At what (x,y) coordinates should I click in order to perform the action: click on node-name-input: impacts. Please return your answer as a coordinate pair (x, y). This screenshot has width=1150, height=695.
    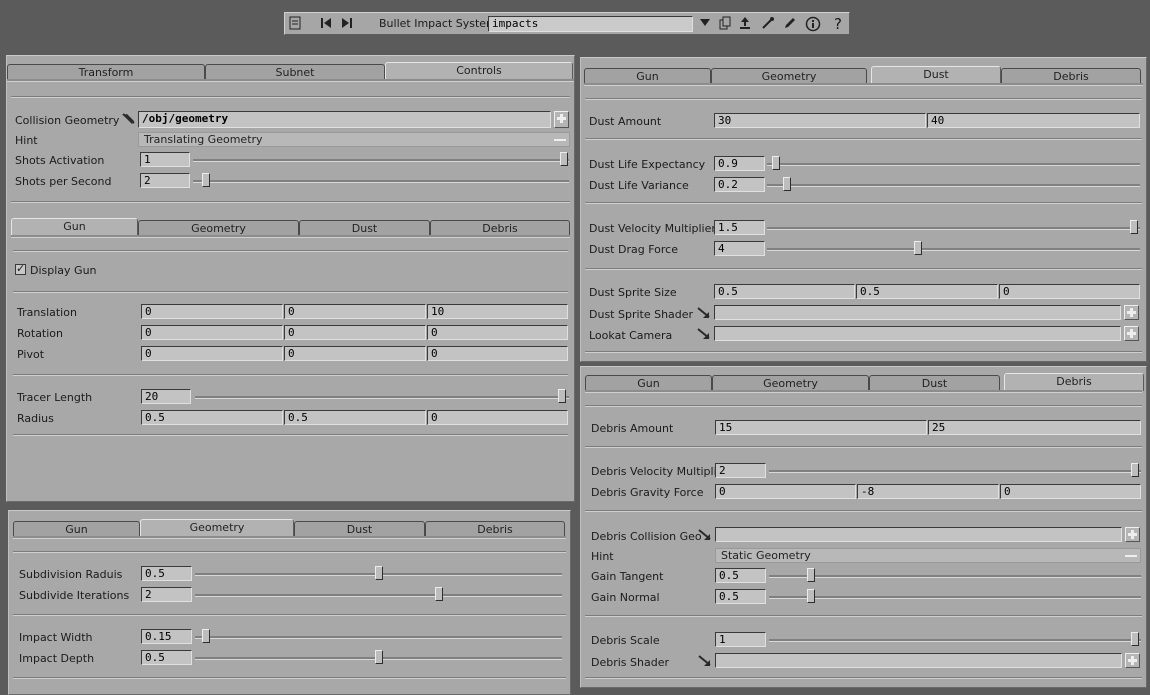
    Looking at the image, I should click on (590, 24).